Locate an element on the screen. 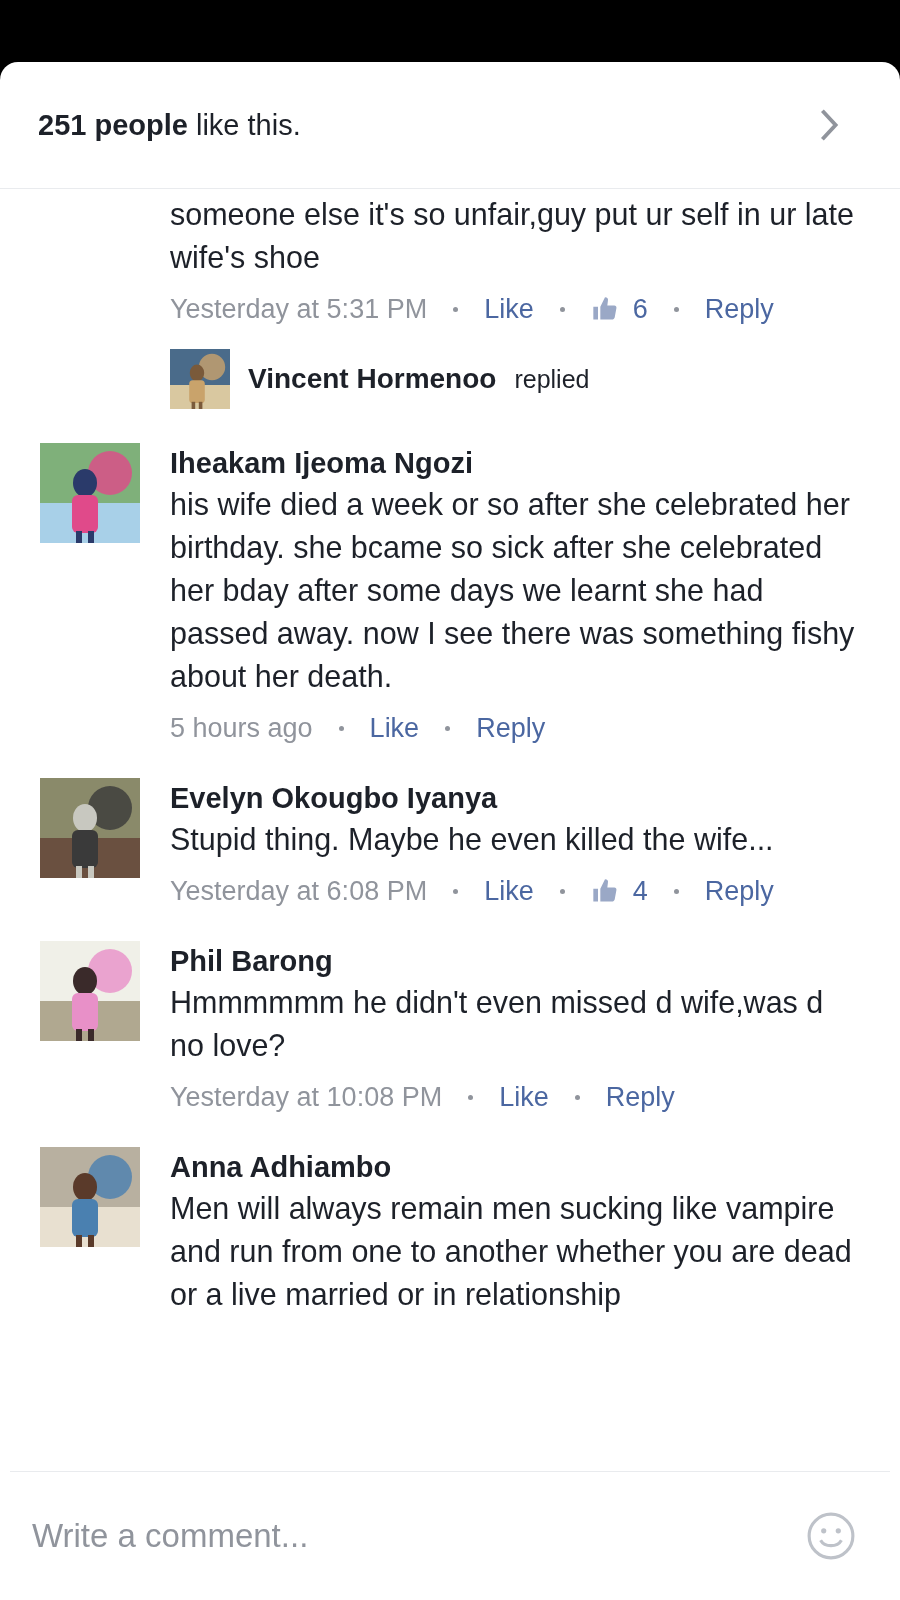 The height and width of the screenshot is (1600, 900). commenter-name: Anna Adhiambo is located at coordinates (515, 1167).